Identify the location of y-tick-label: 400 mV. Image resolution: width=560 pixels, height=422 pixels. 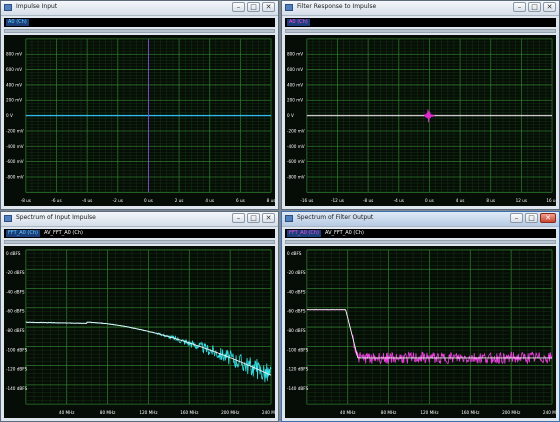
(295, 84).